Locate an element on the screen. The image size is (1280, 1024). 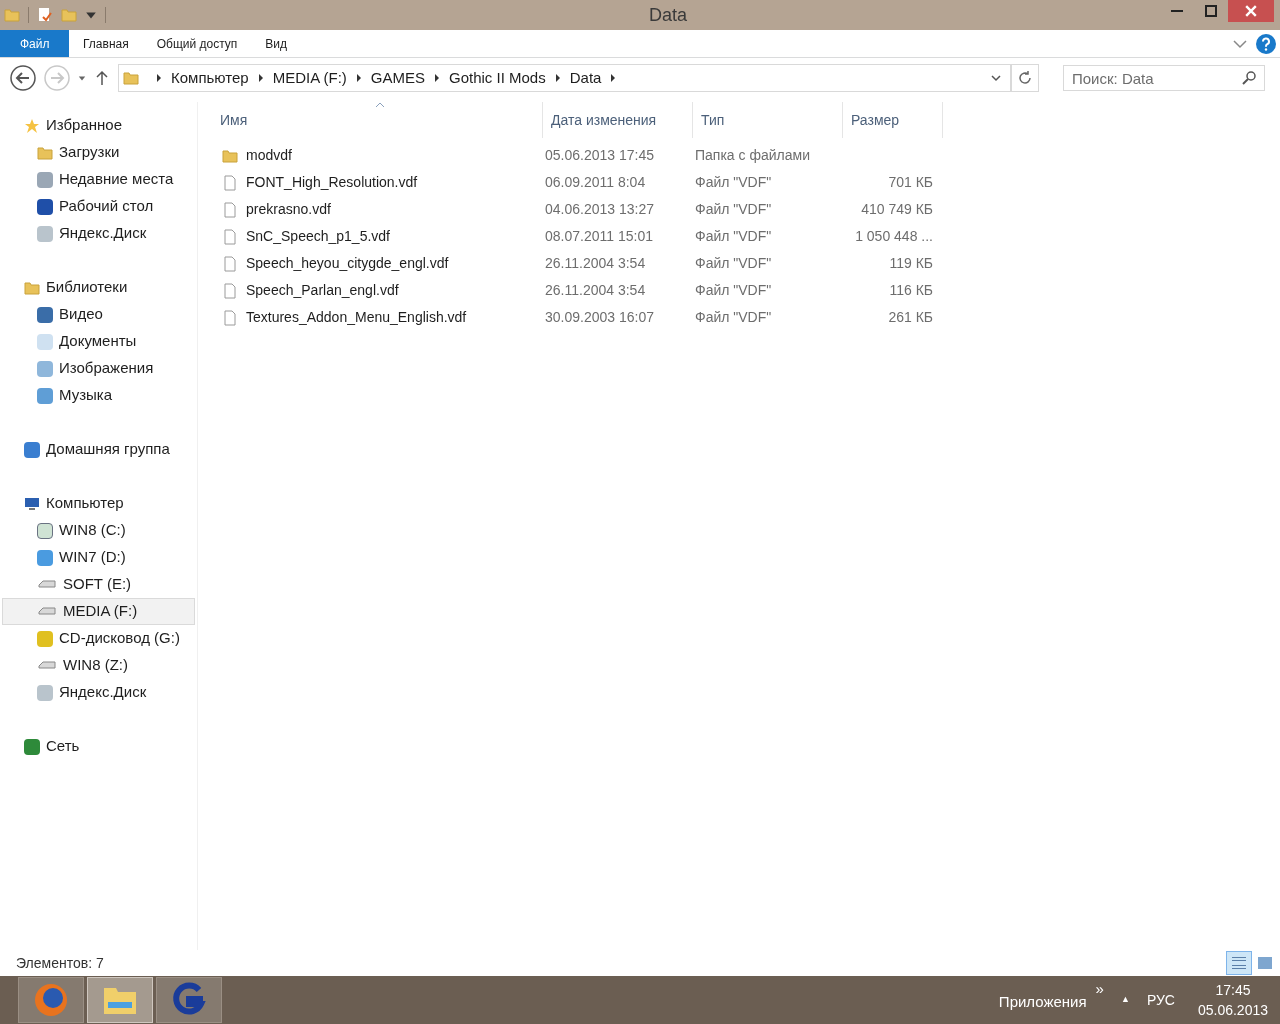
date-cell-text: 04.06.2013 13:27 is located at coordinates (599, 209).